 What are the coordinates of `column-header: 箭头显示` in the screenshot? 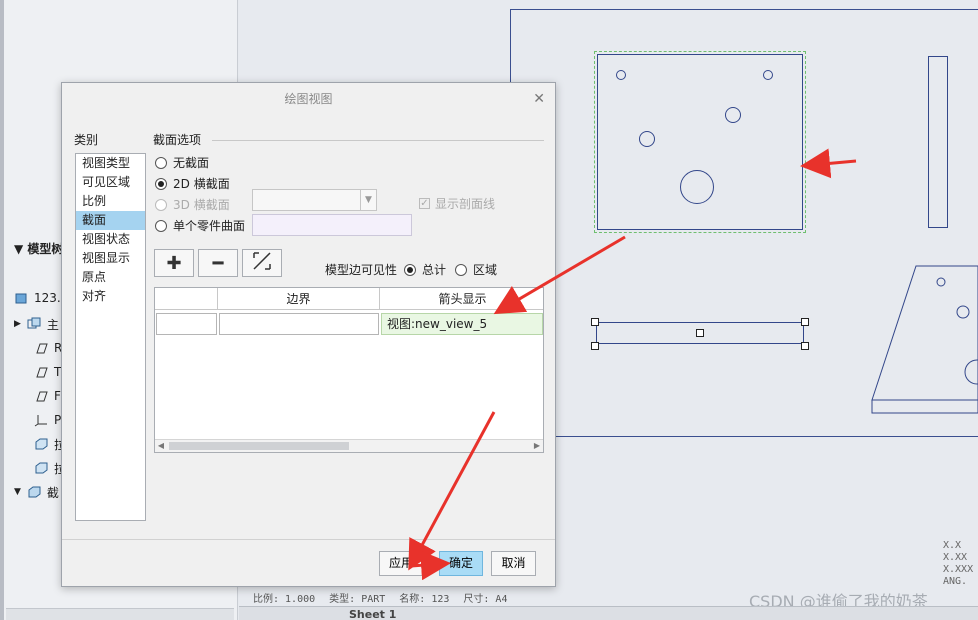 It's located at (462, 299).